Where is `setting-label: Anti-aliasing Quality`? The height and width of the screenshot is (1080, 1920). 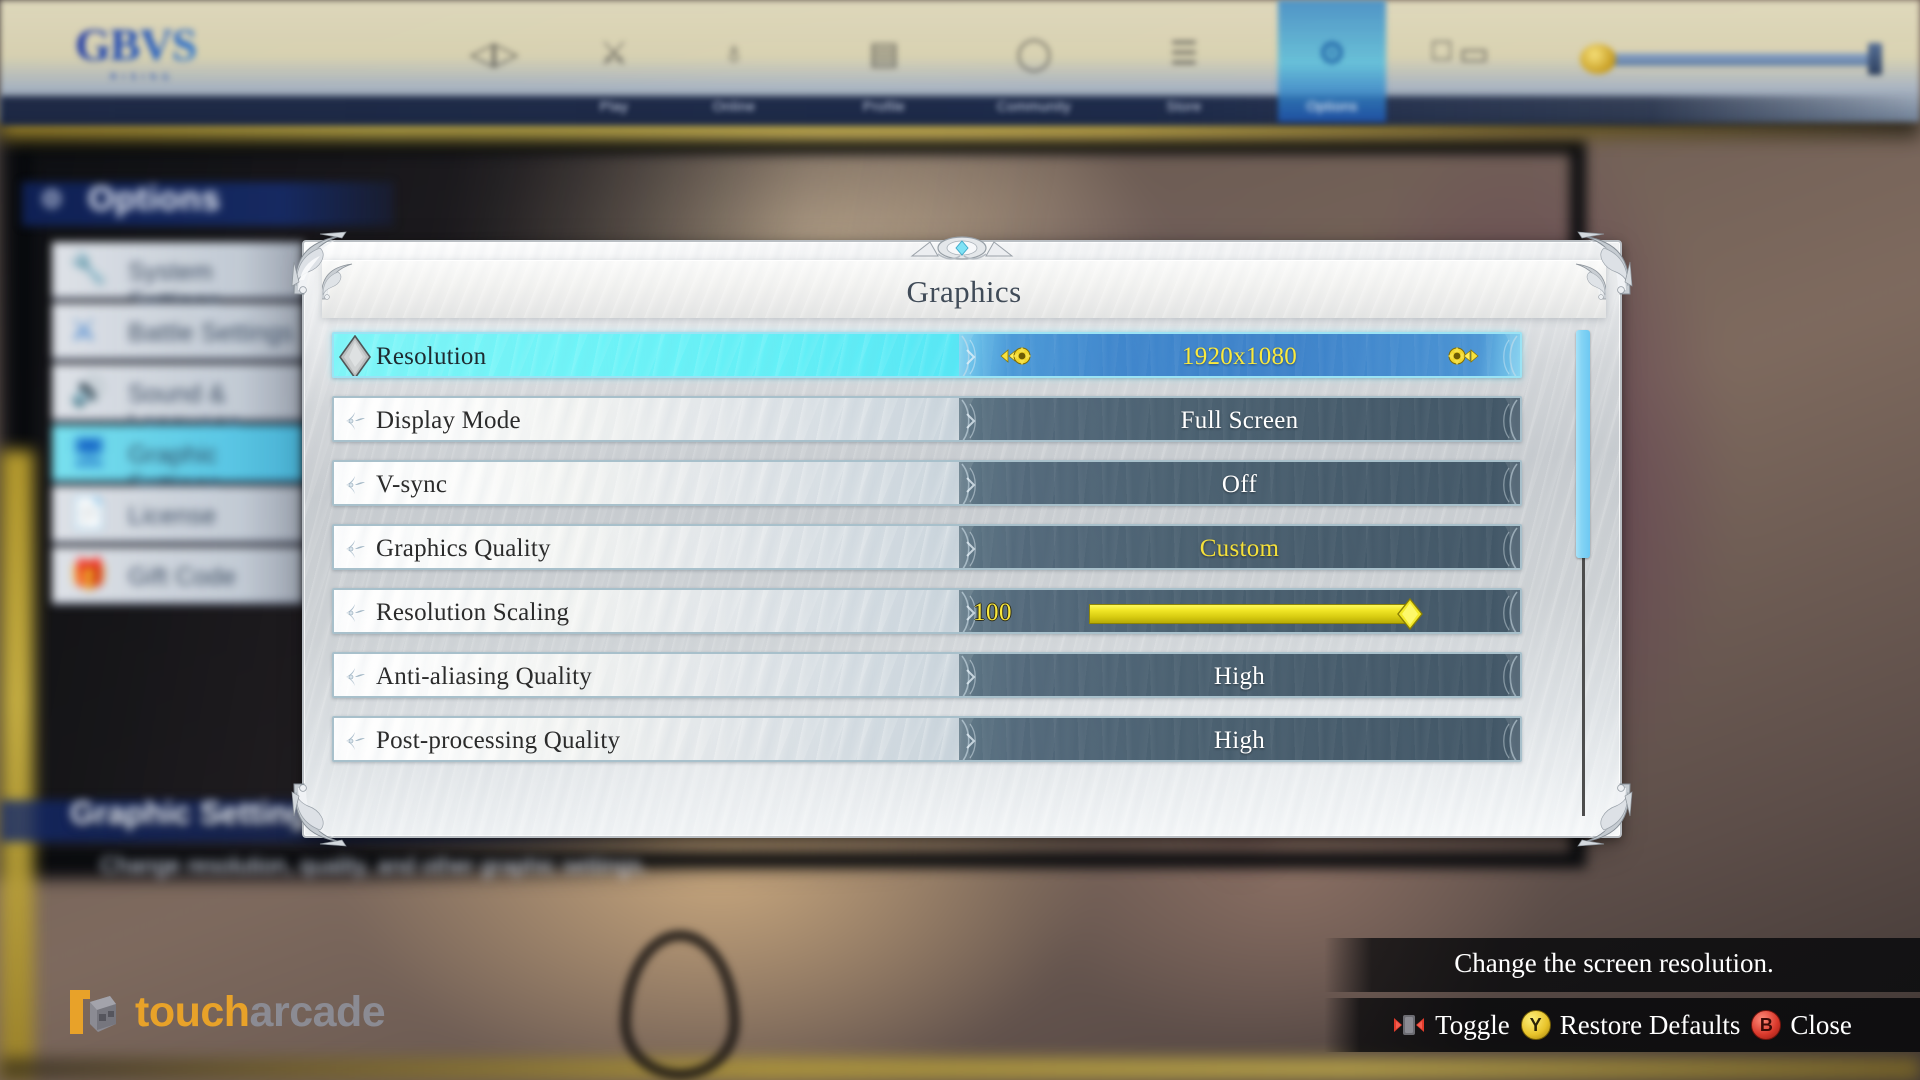
setting-label: Anti-aliasing Quality is located at coordinates (484, 676).